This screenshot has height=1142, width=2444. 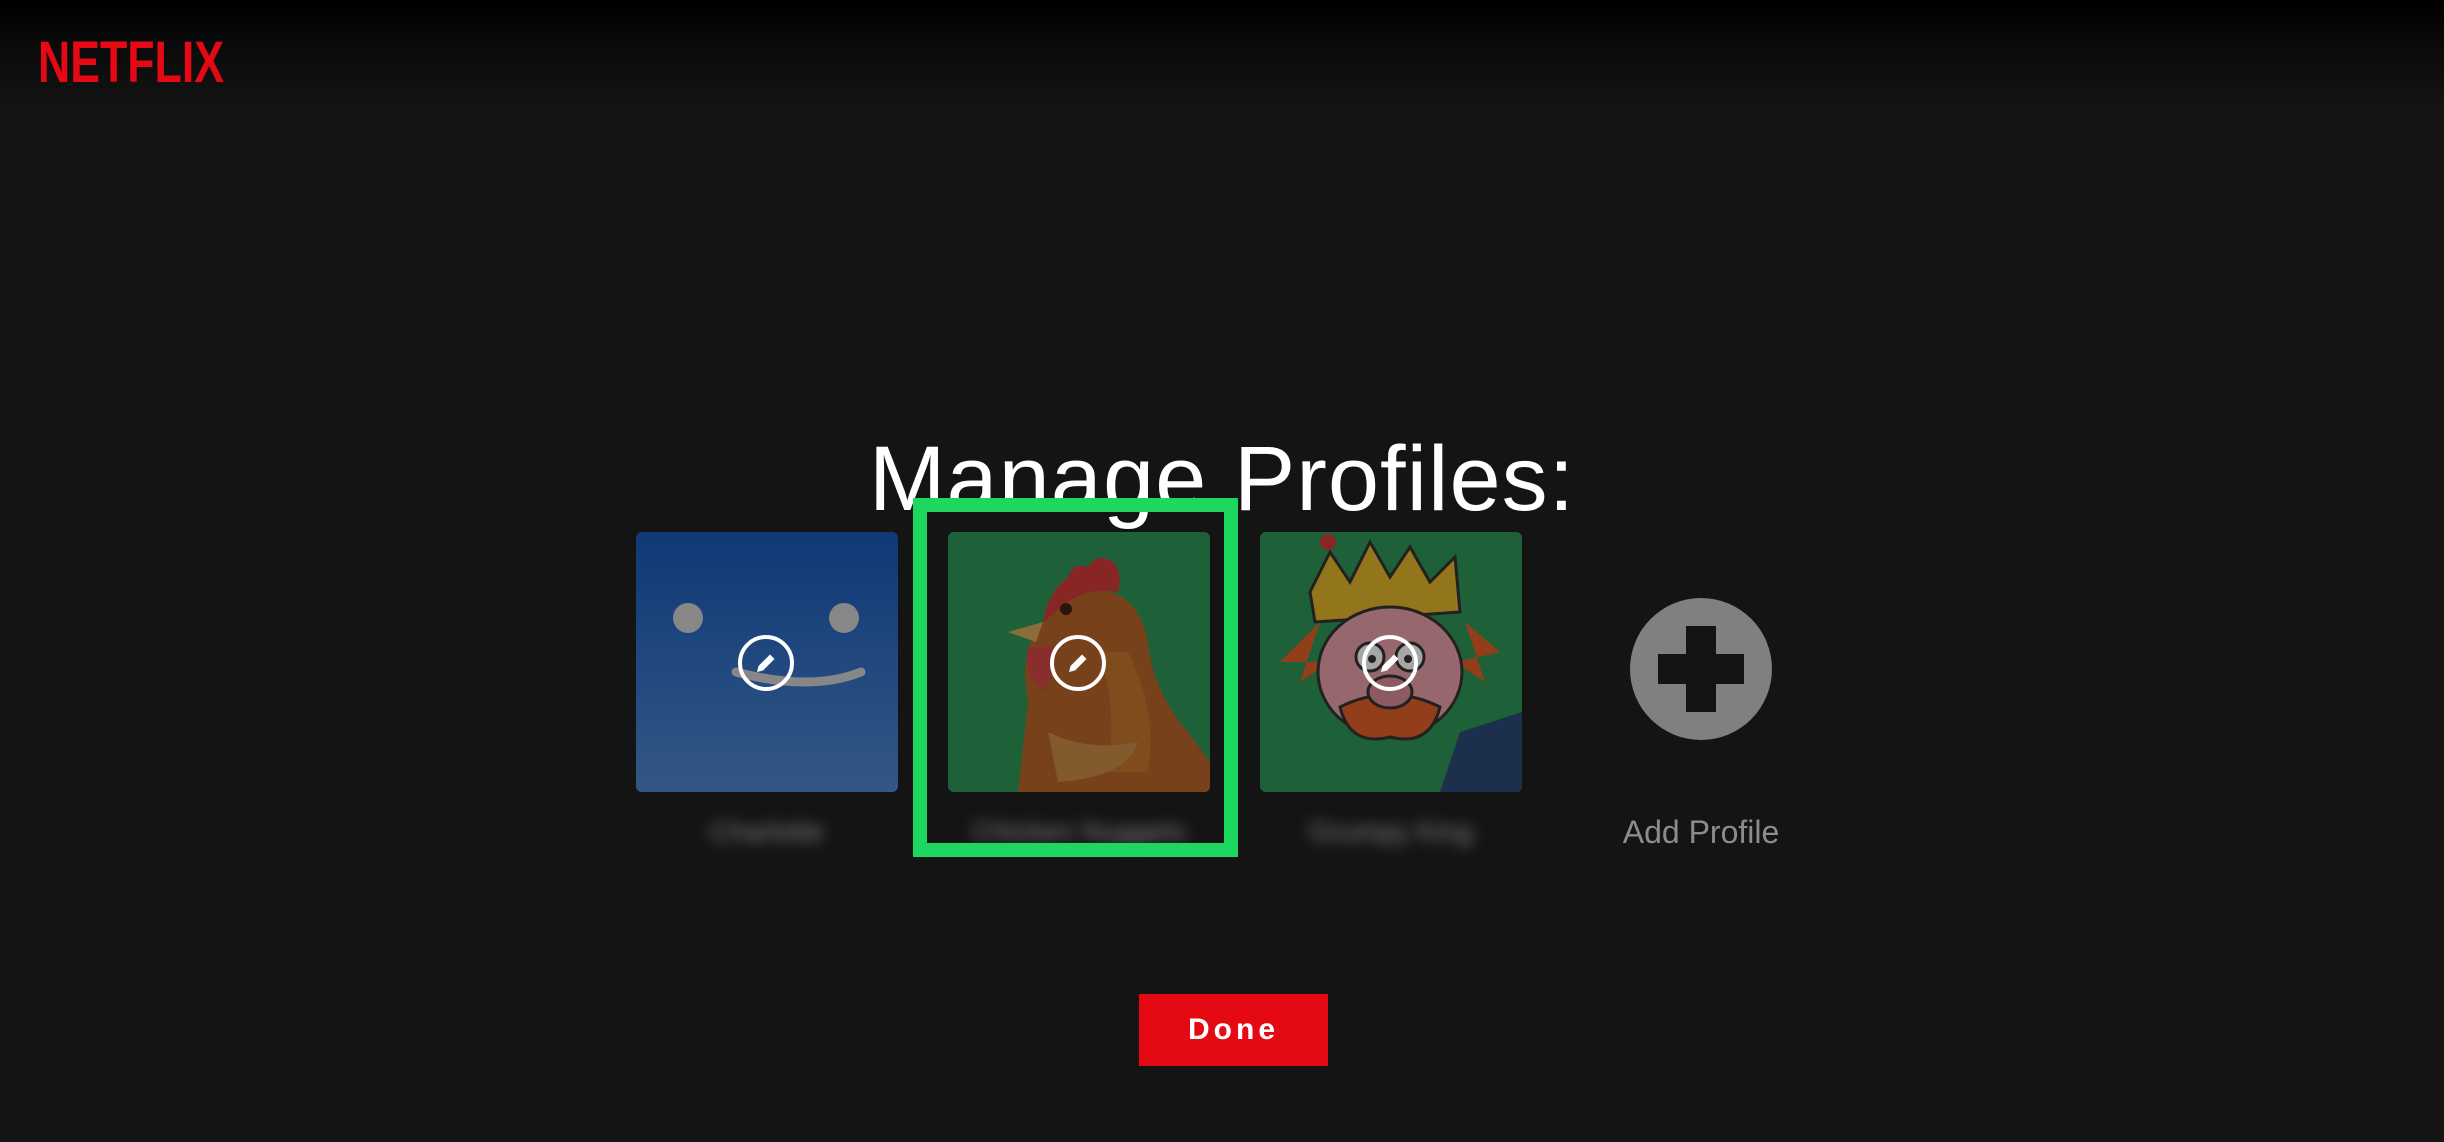 I want to click on add-profile-label: Add Profile, so click(x=1701, y=832).